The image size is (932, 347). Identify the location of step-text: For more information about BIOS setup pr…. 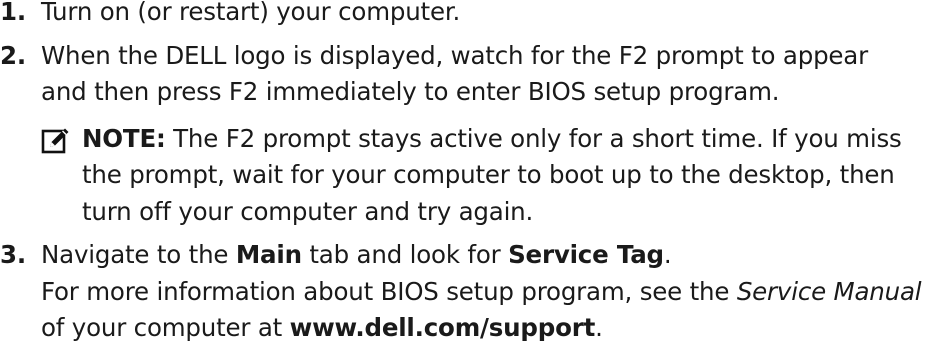
(389, 291).